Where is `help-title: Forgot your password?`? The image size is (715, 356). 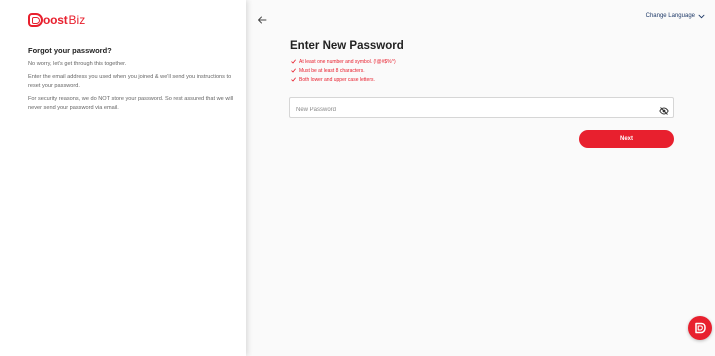 help-title: Forgot your password? is located at coordinates (70, 50).